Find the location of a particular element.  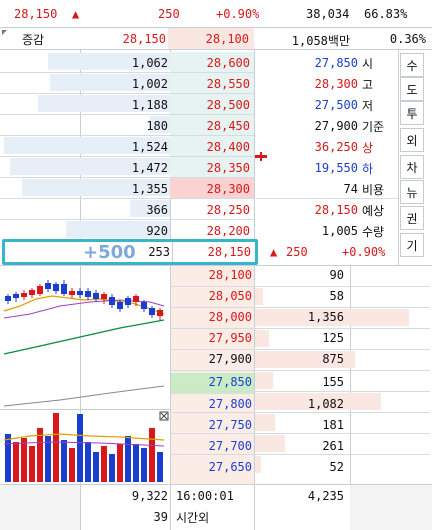

ask-price: 28,550 is located at coordinates (228, 84).